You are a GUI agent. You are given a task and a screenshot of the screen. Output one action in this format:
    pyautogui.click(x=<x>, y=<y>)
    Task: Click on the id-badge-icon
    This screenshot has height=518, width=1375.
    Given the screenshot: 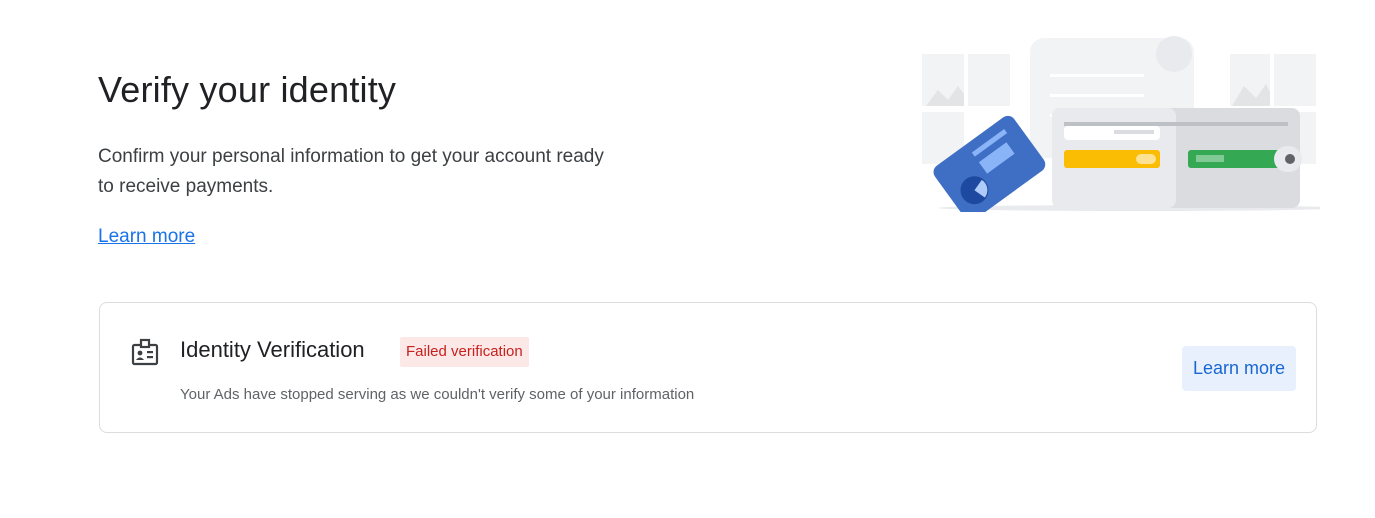 What is the action you would take?
    pyautogui.click(x=145, y=352)
    